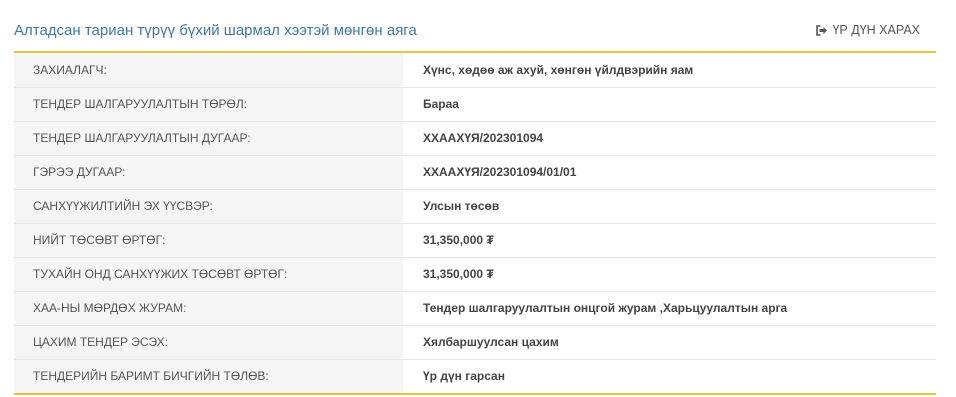 Image resolution: width=956 pixels, height=397 pixels. I want to click on table-row: ГЭРЭЭ ДУГААР: ХХААХҮЯ/202301094/01/01, so click(475, 171).